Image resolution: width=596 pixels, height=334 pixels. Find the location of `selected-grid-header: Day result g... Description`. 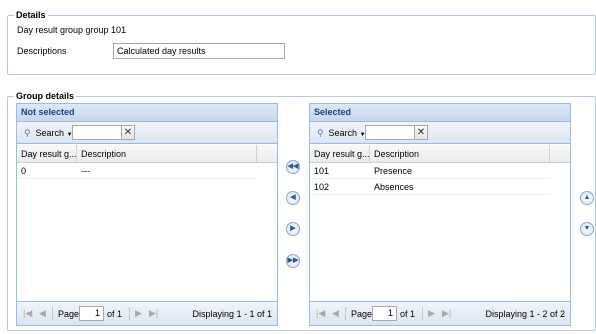

selected-grid-header: Day result g... Description is located at coordinates (440, 154).